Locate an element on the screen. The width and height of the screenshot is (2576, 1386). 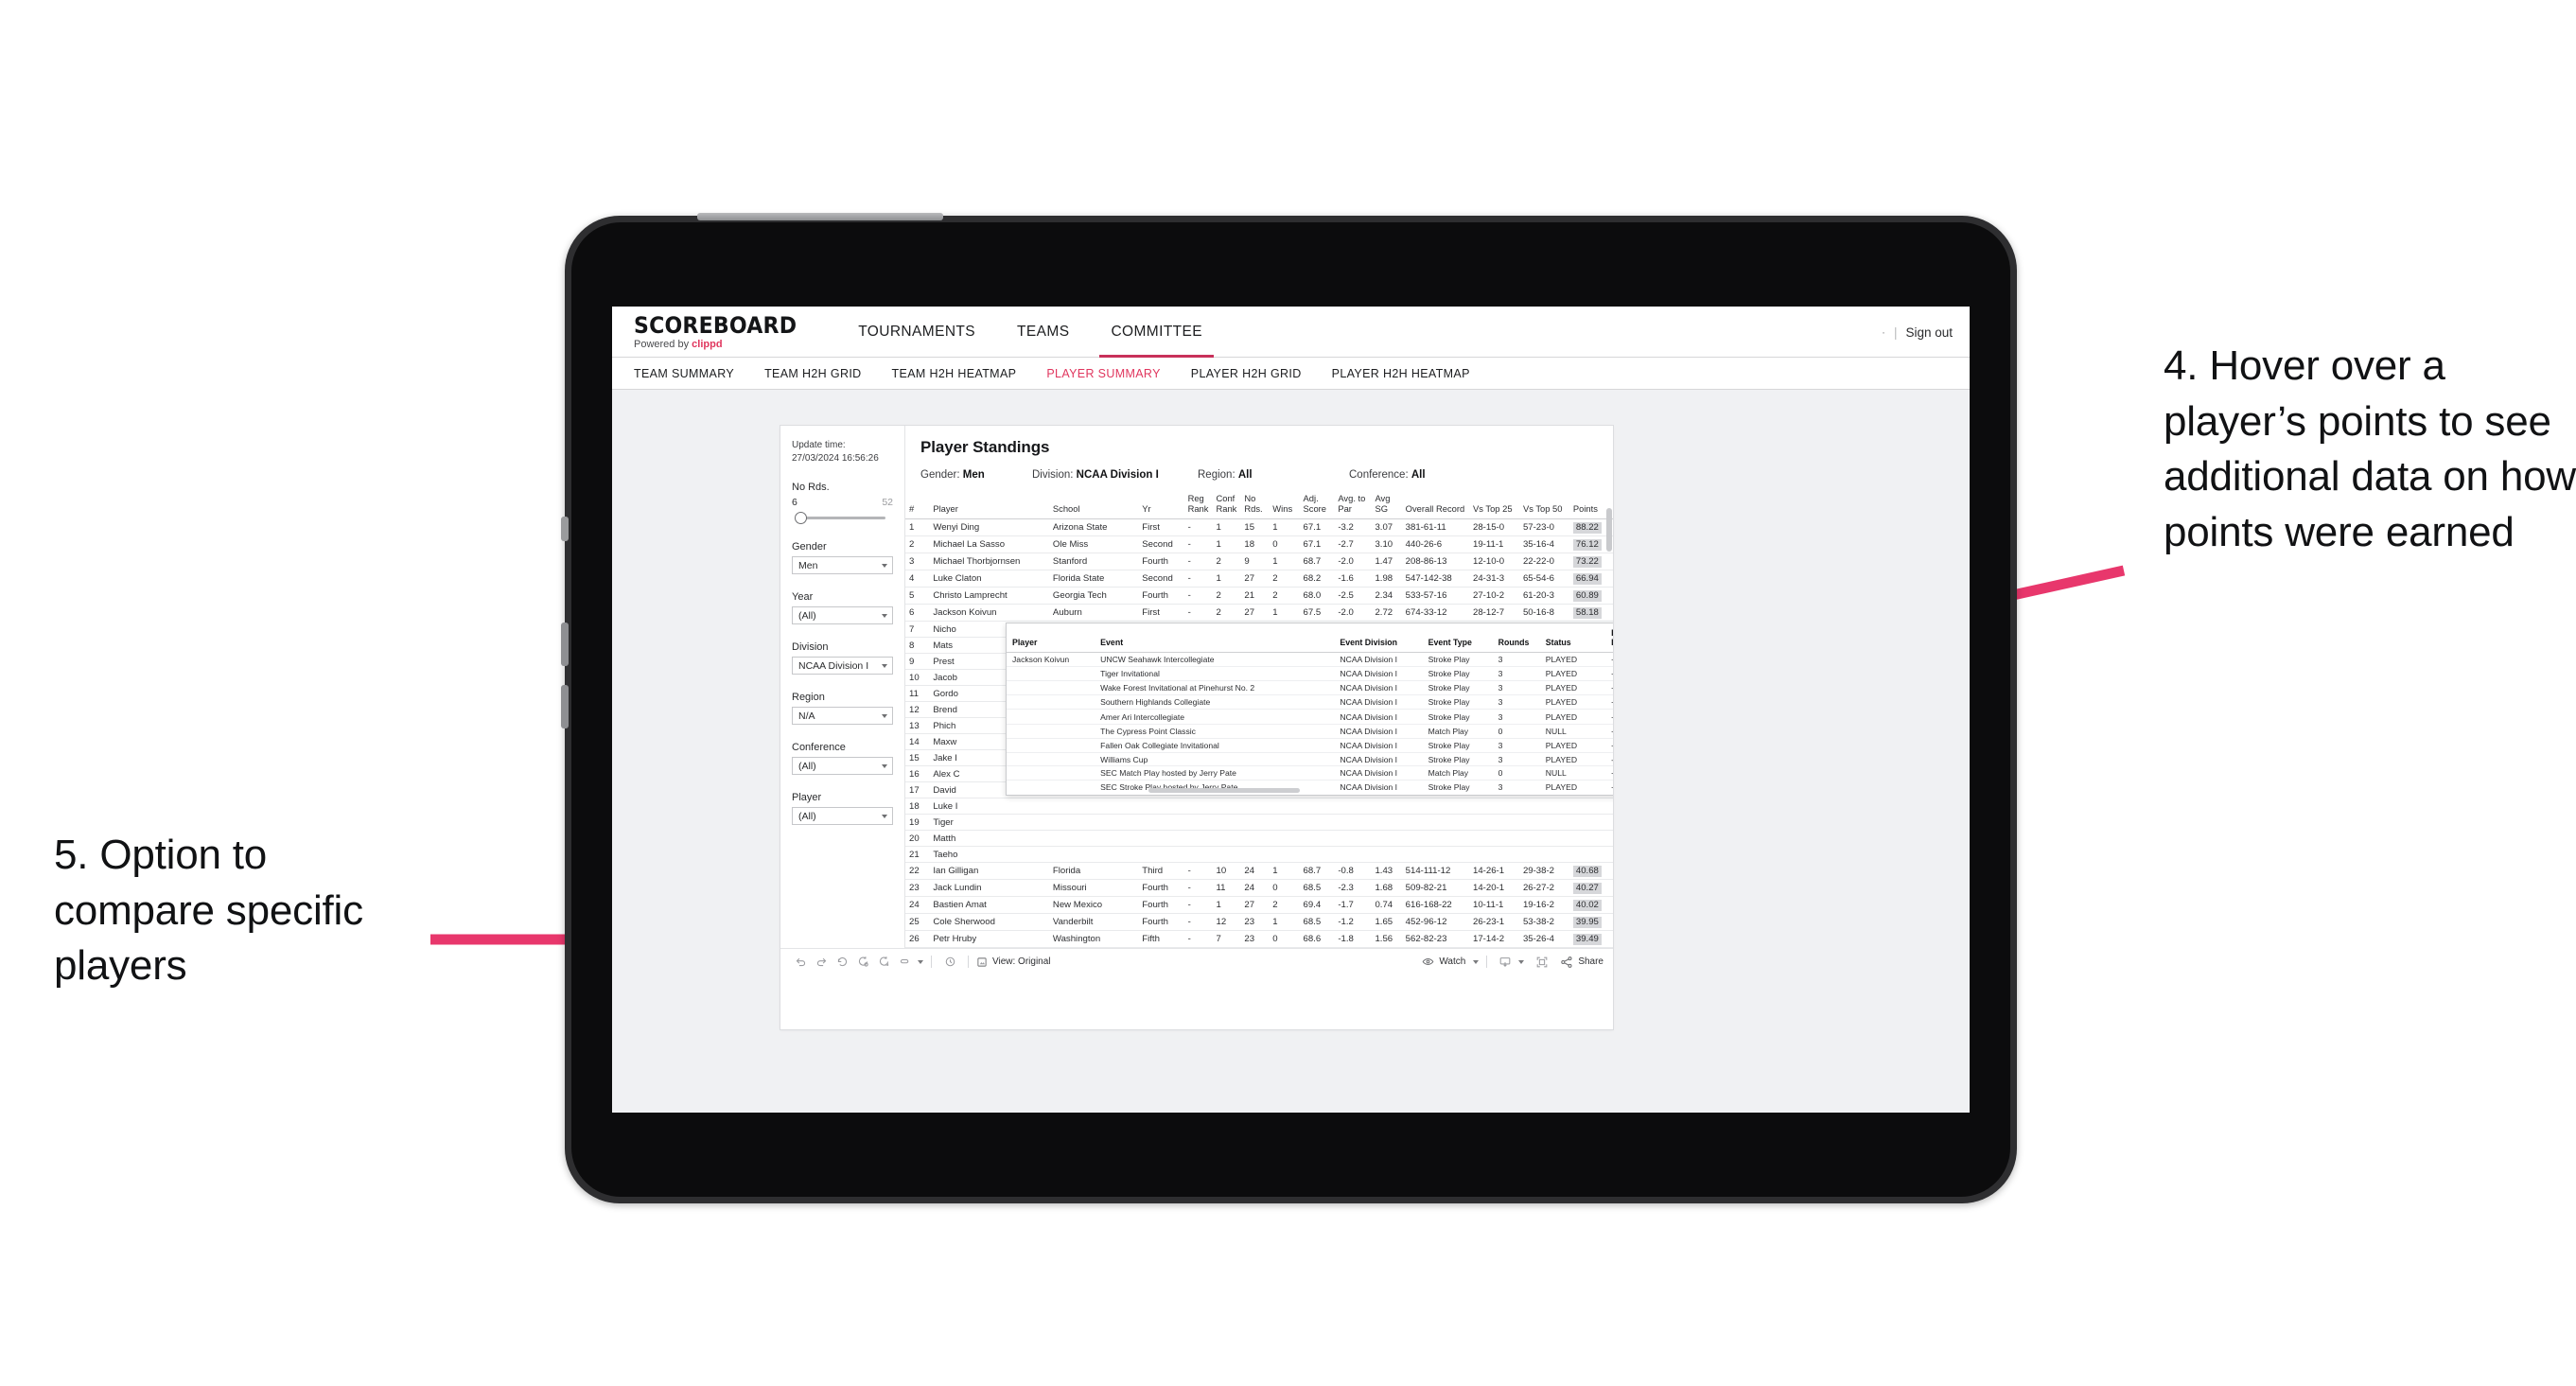
tt-rounds-cell: 0 is located at coordinates (1516, 773).